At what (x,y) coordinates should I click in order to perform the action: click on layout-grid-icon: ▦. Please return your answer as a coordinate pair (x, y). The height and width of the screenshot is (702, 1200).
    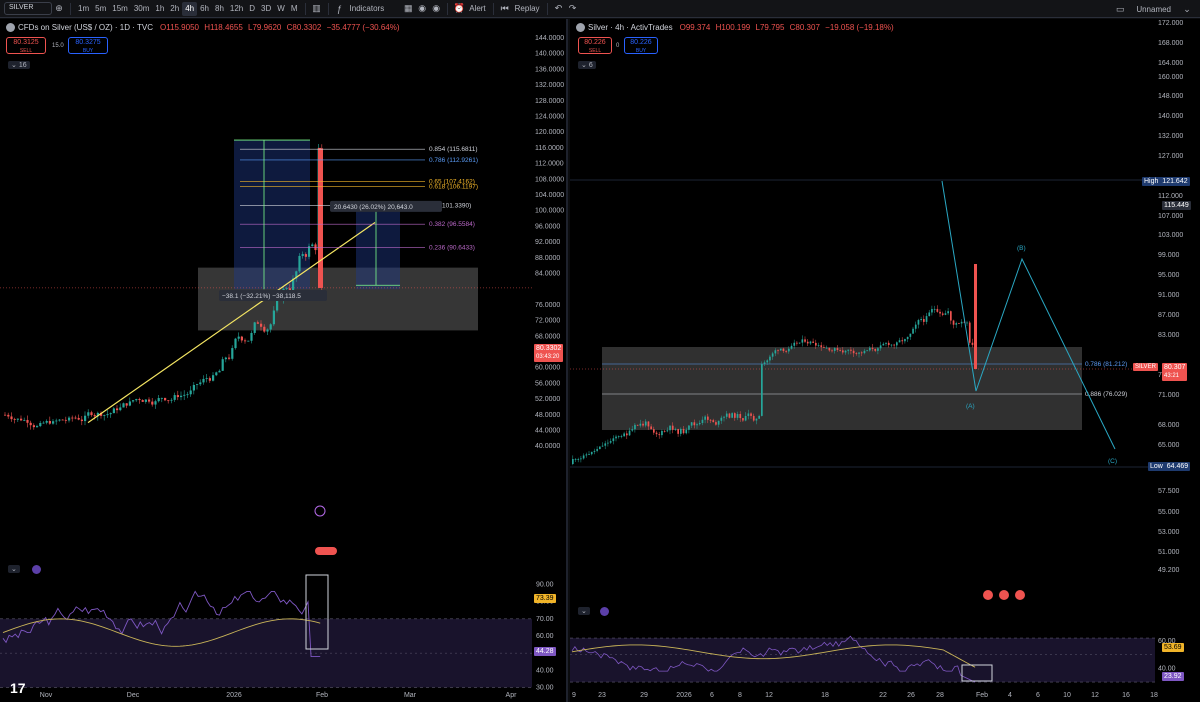
    Looking at the image, I should click on (408, 9).